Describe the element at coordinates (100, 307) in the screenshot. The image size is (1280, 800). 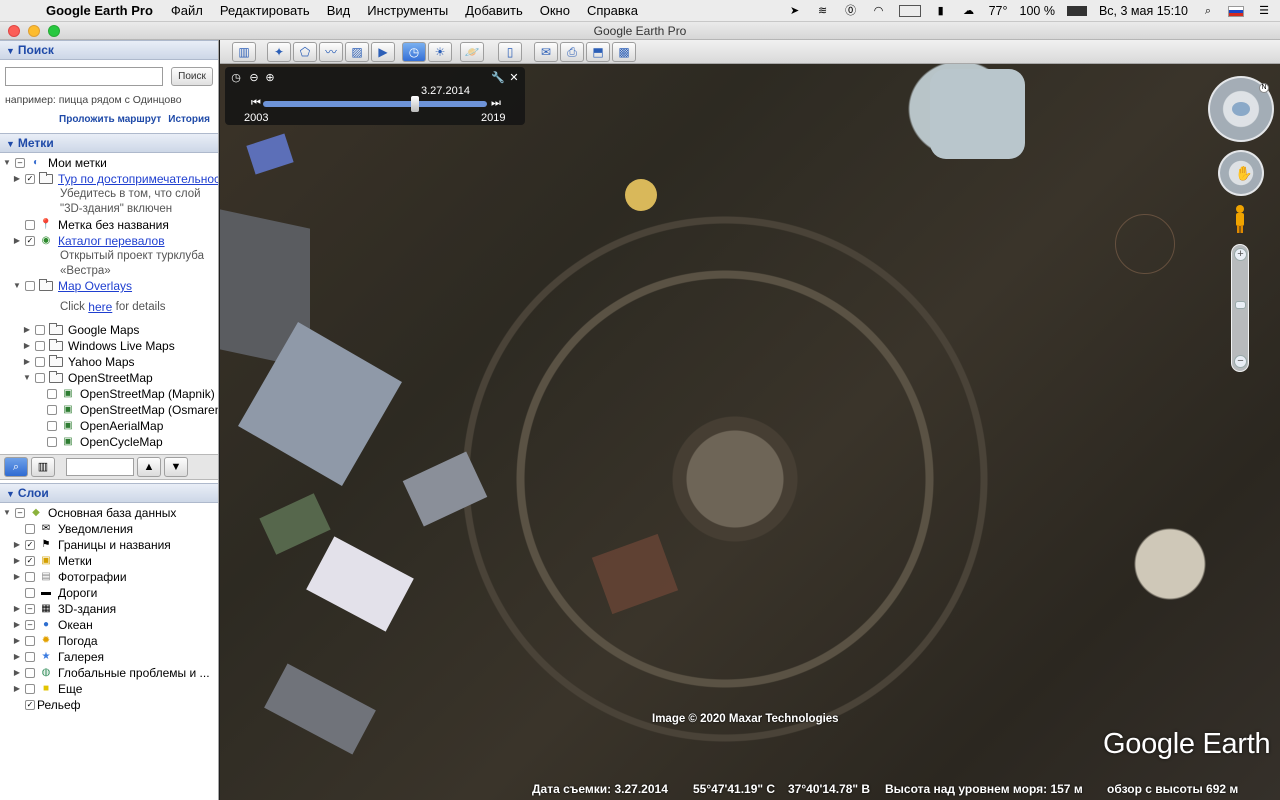
I see `details-here-link: here` at that location.